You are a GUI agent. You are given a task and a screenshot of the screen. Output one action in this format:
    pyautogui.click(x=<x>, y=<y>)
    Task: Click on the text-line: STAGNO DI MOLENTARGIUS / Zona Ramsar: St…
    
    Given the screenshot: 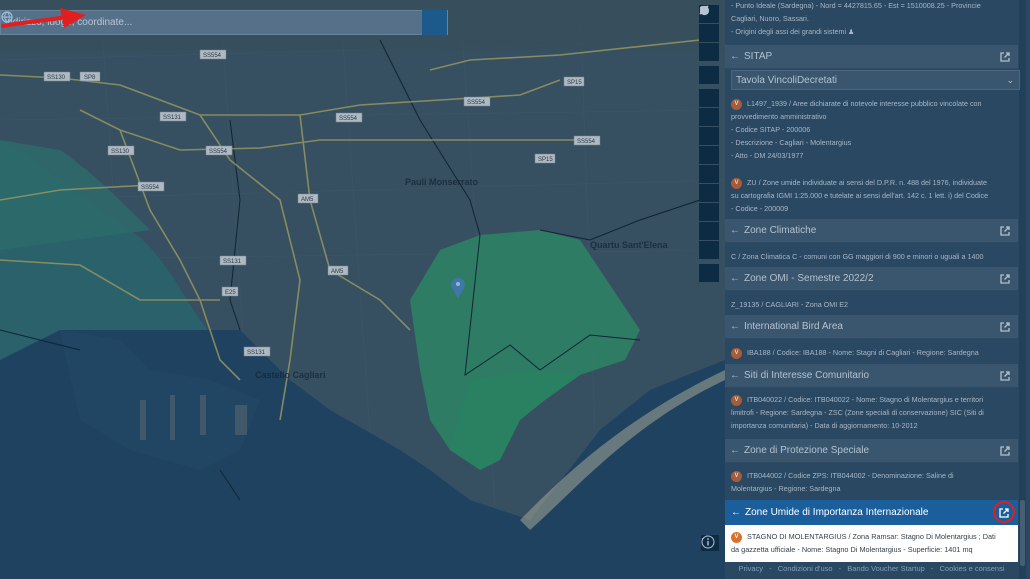 What is the action you would take?
    pyautogui.click(x=871, y=536)
    